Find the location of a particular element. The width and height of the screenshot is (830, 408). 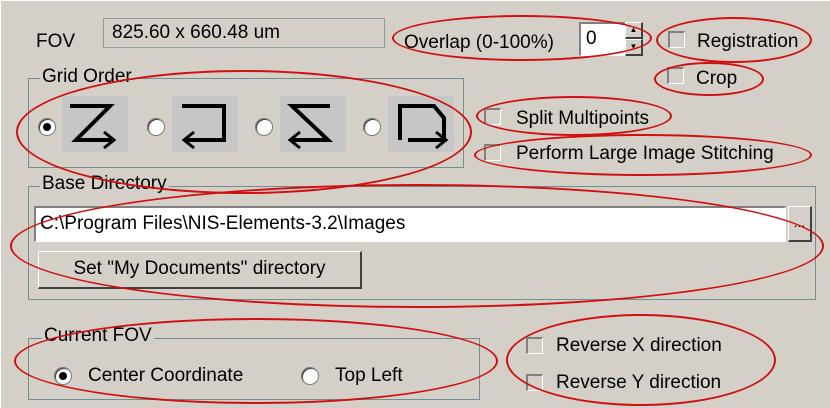

grid-order-legend: Grid Order is located at coordinates (87, 77).